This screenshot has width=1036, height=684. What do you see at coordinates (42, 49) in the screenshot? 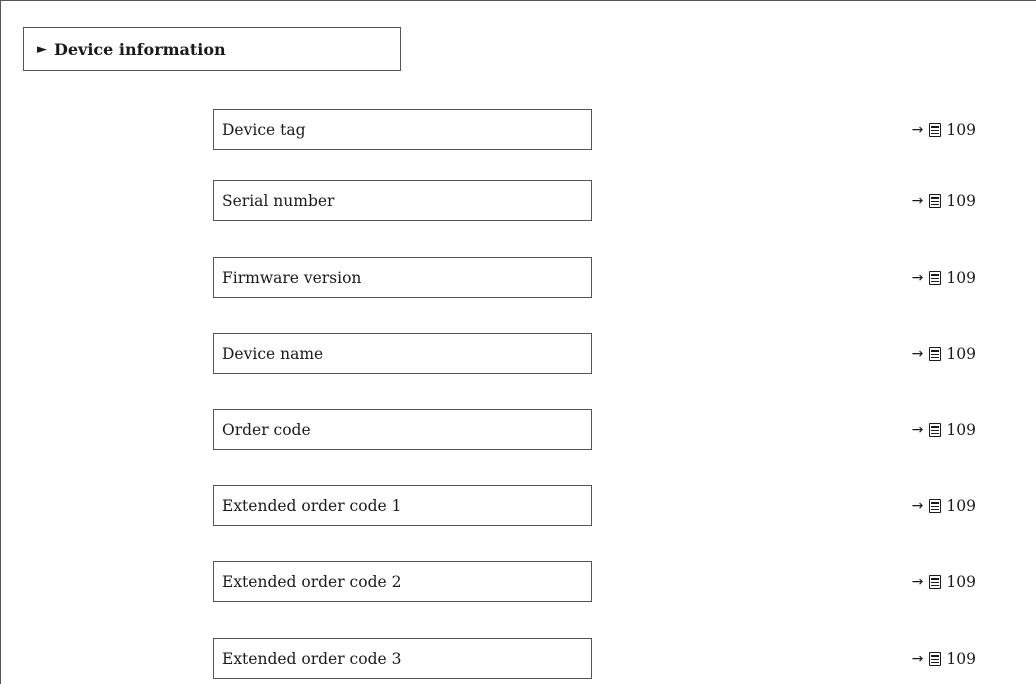
I see `expand-triangle-icon: ►` at bounding box center [42, 49].